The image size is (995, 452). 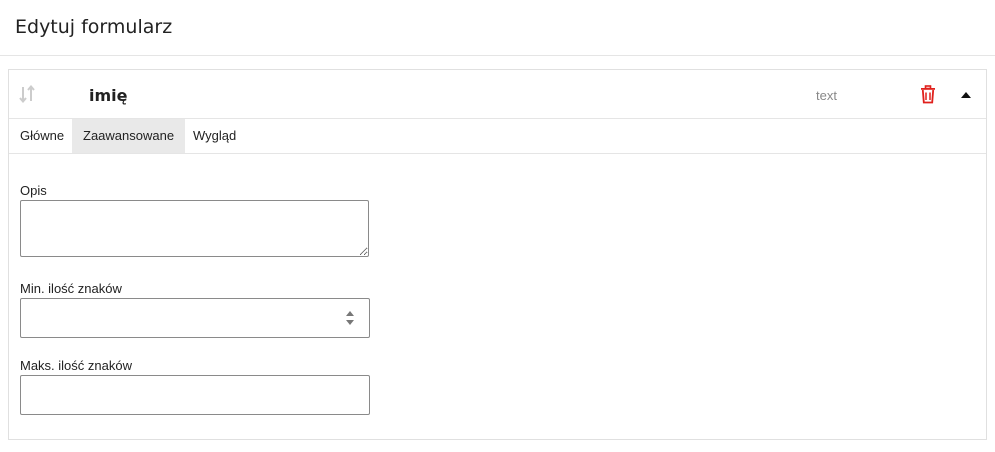 What do you see at coordinates (497, 136) in the screenshot?
I see `tab-bar: Główne Zaawansowane Wygląd` at bounding box center [497, 136].